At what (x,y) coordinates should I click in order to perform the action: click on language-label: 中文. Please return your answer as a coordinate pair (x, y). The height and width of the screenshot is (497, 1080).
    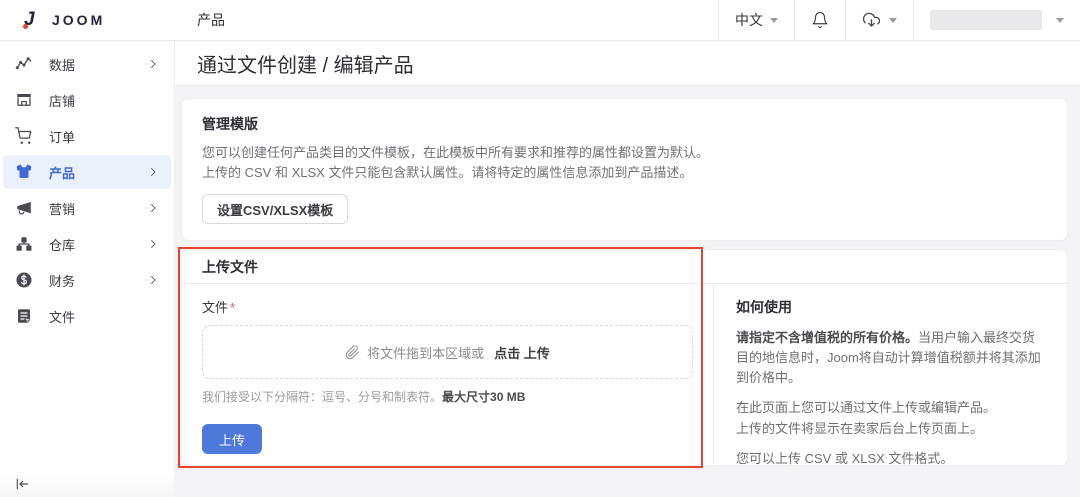
    Looking at the image, I should click on (749, 20).